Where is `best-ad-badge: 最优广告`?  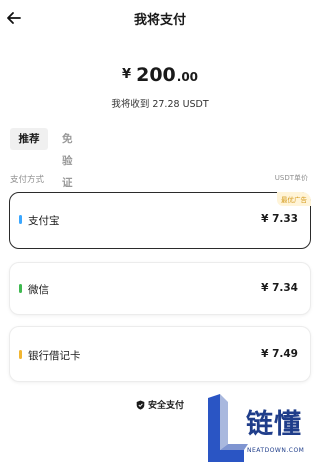
best-ad-badge: 最优广告 is located at coordinates (294, 199).